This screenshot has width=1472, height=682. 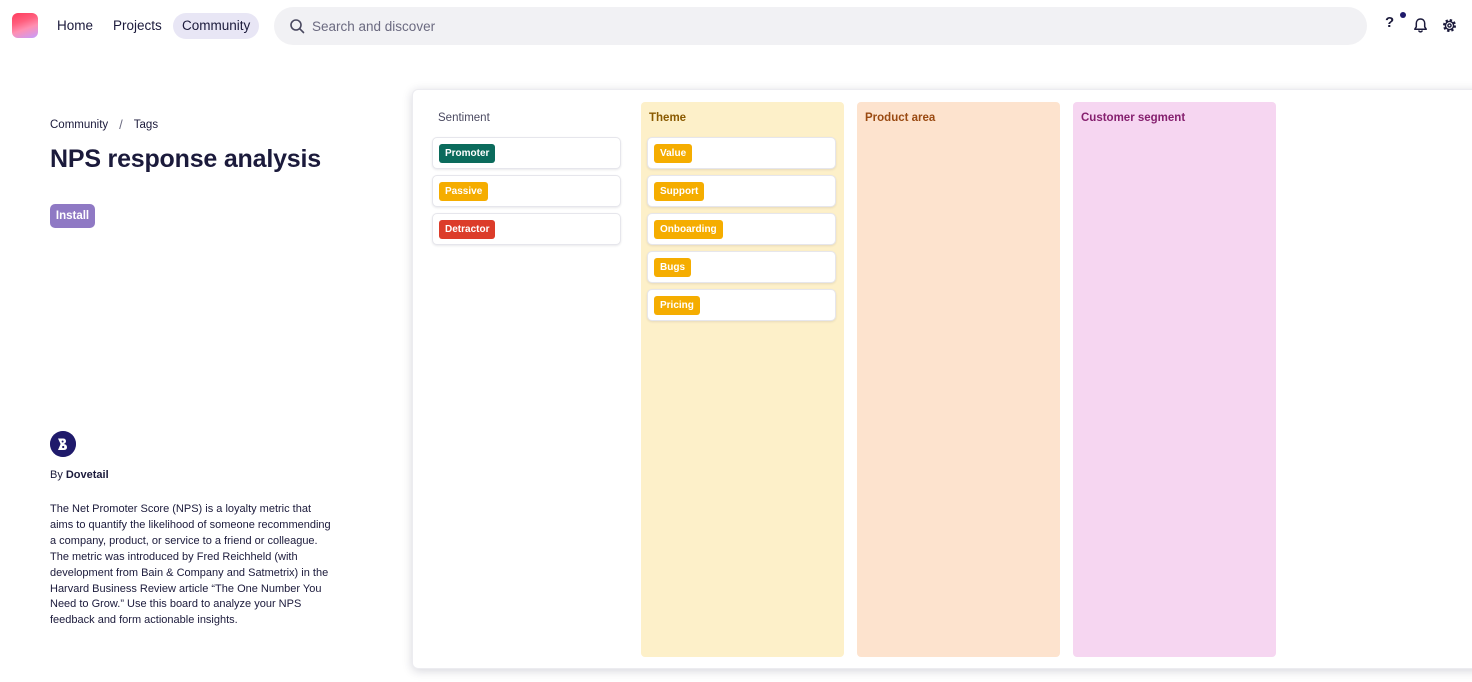 What do you see at coordinates (531, 379) in the screenshot?
I see `column-sentiment: Sentiment Promoter Passive Detractor` at bounding box center [531, 379].